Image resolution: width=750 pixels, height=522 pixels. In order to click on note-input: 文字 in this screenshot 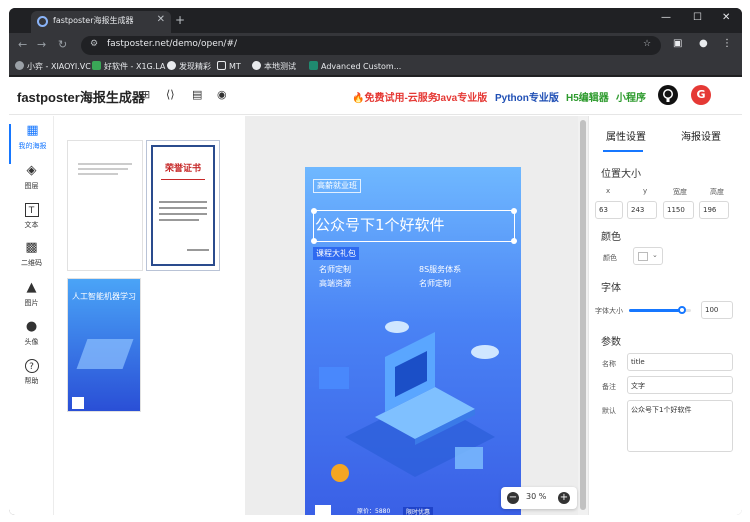, I will do `click(680, 385)`.